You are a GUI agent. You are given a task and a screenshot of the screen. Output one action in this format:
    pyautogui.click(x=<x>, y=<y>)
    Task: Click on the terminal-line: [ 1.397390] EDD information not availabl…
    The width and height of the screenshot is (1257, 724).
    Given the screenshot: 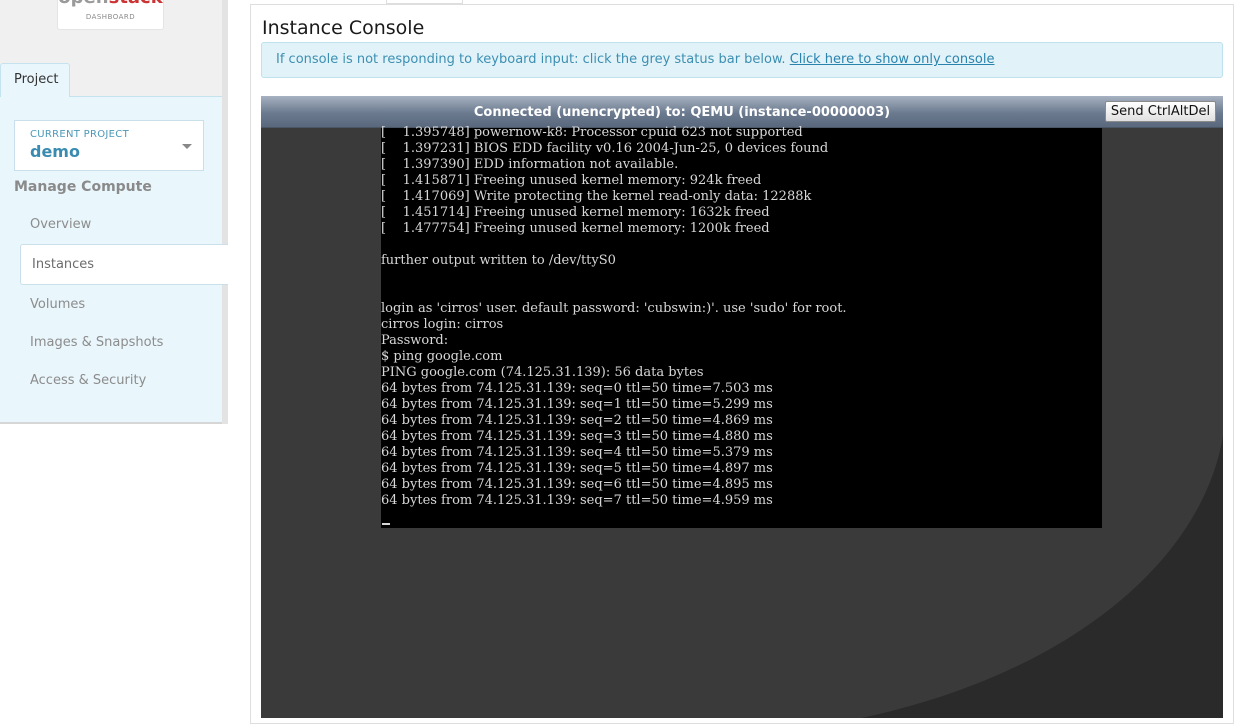 What is the action you would take?
    pyautogui.click(x=530, y=164)
    